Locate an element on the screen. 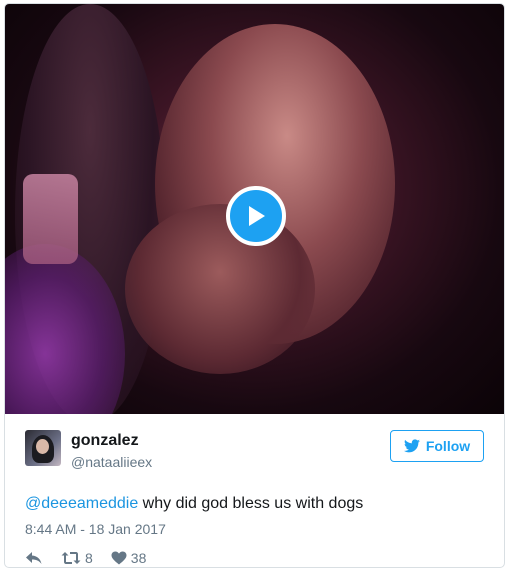 The image size is (511, 573). follow-button: Follow is located at coordinates (437, 446).